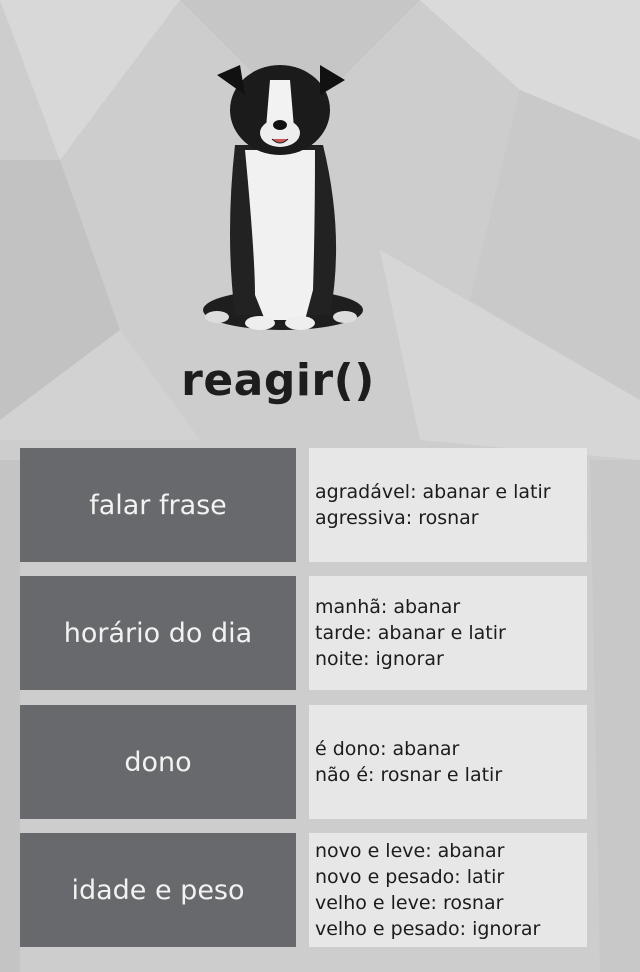 Image resolution: width=640 pixels, height=972 pixels. I want to click on value-line: velho e pesado: ignorar, so click(428, 929).